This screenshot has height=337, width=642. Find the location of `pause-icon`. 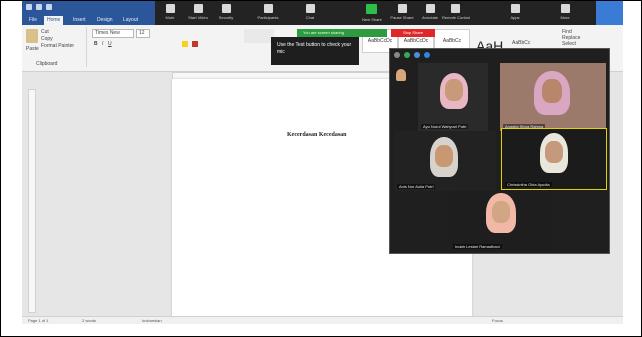

pause-icon is located at coordinates (402, 8).